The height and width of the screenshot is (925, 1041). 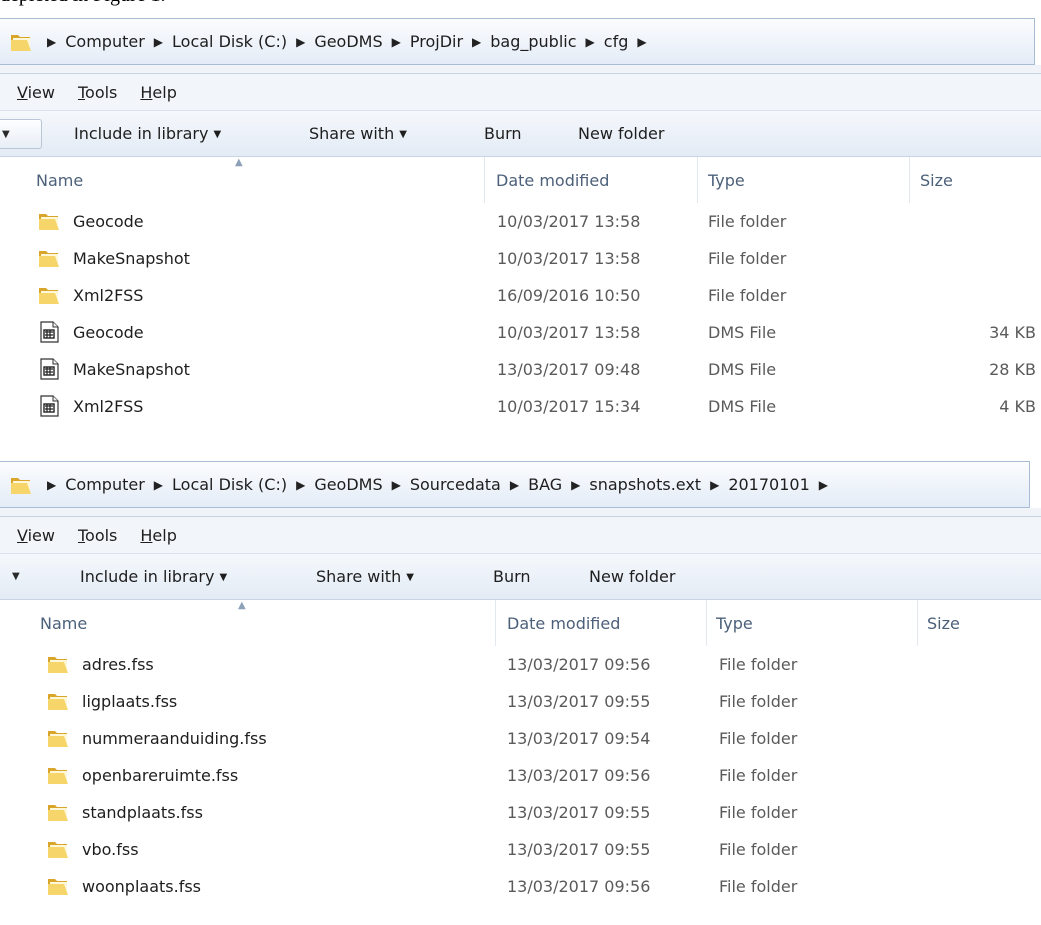 I want to click on file-name: vbo.fss, so click(x=110, y=849).